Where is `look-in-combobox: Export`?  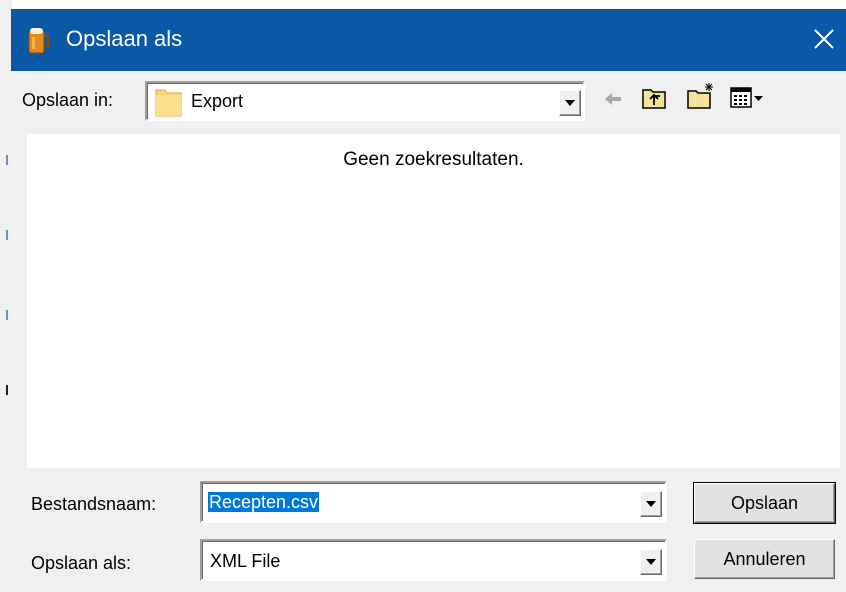
look-in-combobox: Export is located at coordinates (365, 101).